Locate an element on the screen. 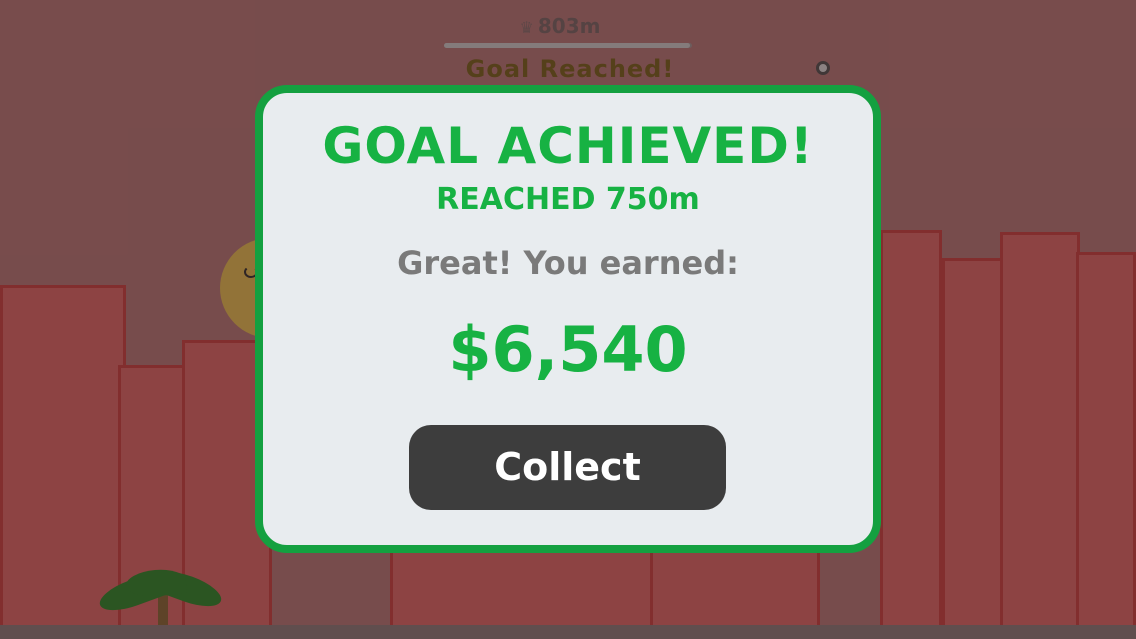 The height and width of the screenshot is (639, 1136). earned-amount: $6,540 is located at coordinates (568, 349).